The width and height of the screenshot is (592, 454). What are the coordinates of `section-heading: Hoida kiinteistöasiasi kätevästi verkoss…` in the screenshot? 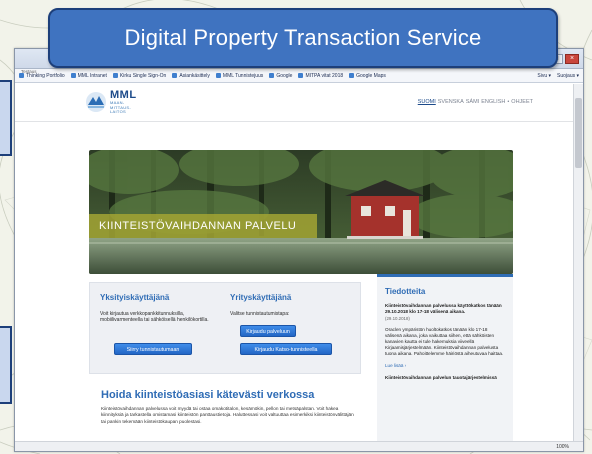 It's located at (208, 395).